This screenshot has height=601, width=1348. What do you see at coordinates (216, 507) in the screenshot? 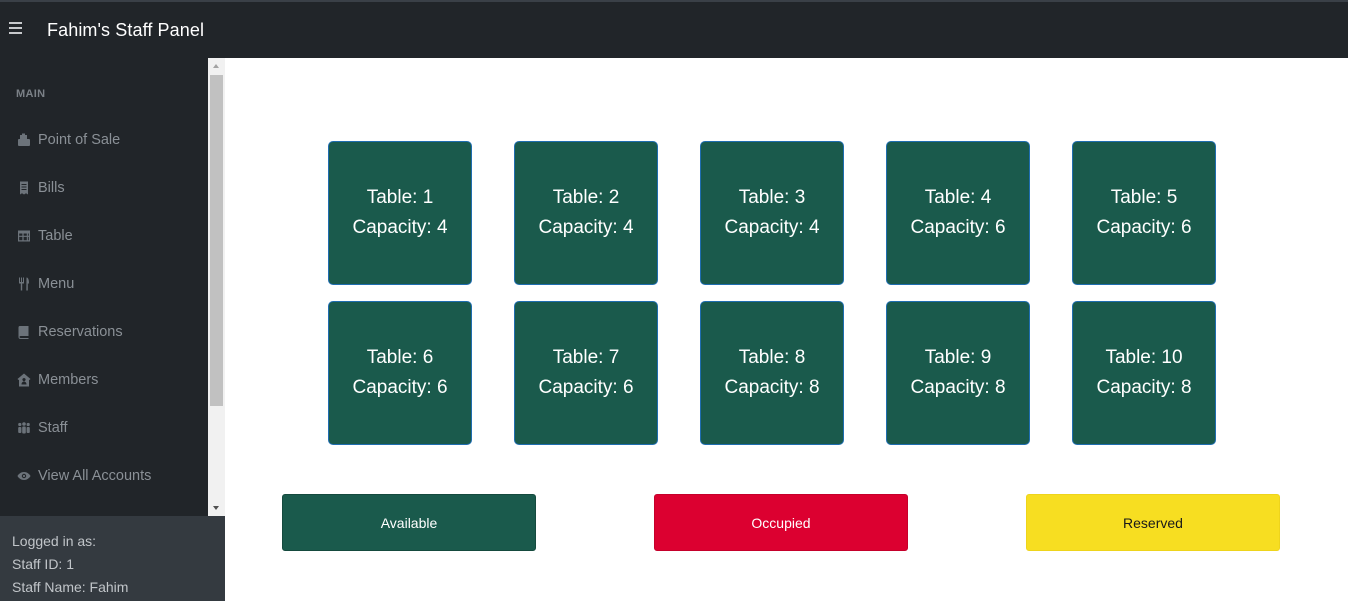
I see `scroll-down-arrow-icon` at bounding box center [216, 507].